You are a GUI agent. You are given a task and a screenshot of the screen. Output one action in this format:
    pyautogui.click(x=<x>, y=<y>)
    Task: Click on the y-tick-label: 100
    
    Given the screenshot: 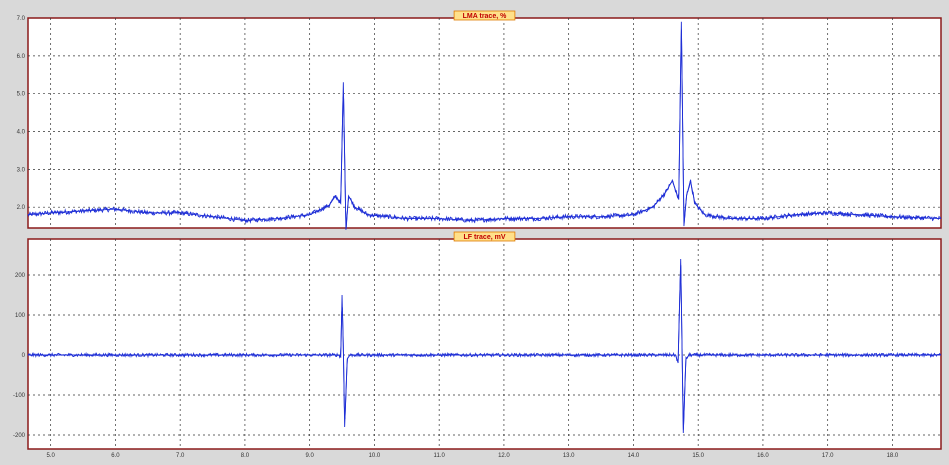 What is the action you would take?
    pyautogui.click(x=20, y=316)
    